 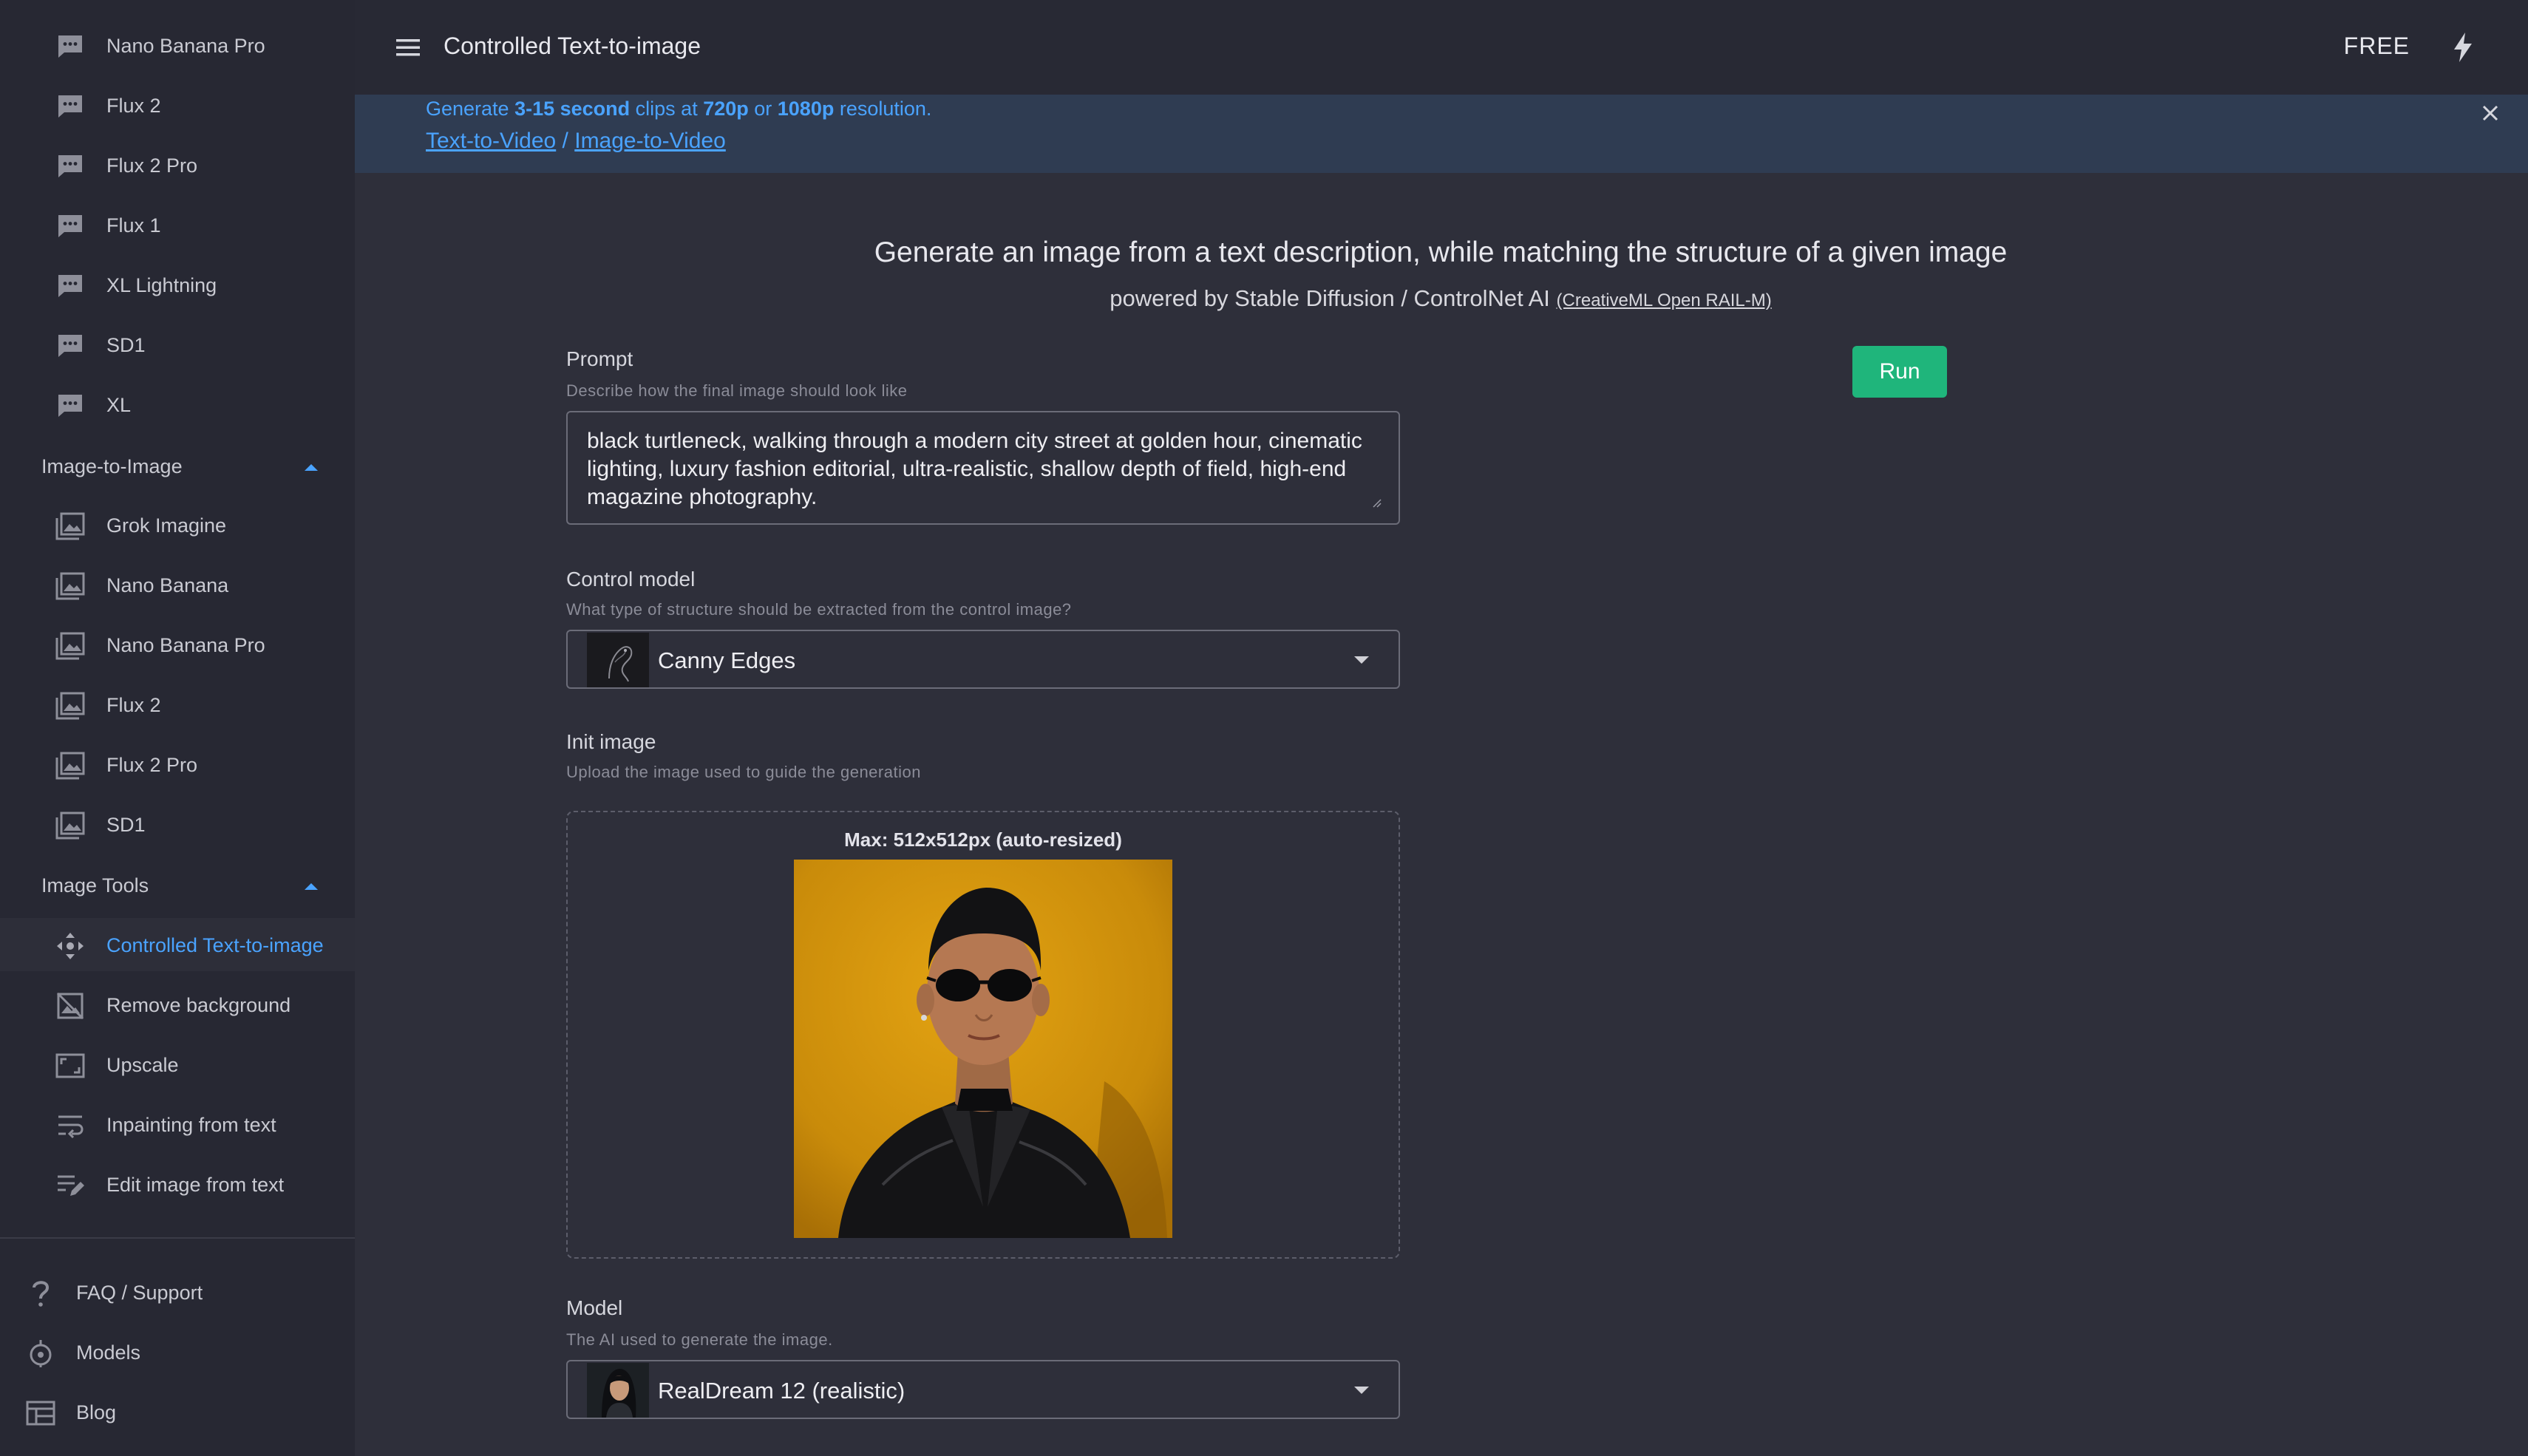 What do you see at coordinates (112, 466) in the screenshot?
I see `section-title: Image-to-Image` at bounding box center [112, 466].